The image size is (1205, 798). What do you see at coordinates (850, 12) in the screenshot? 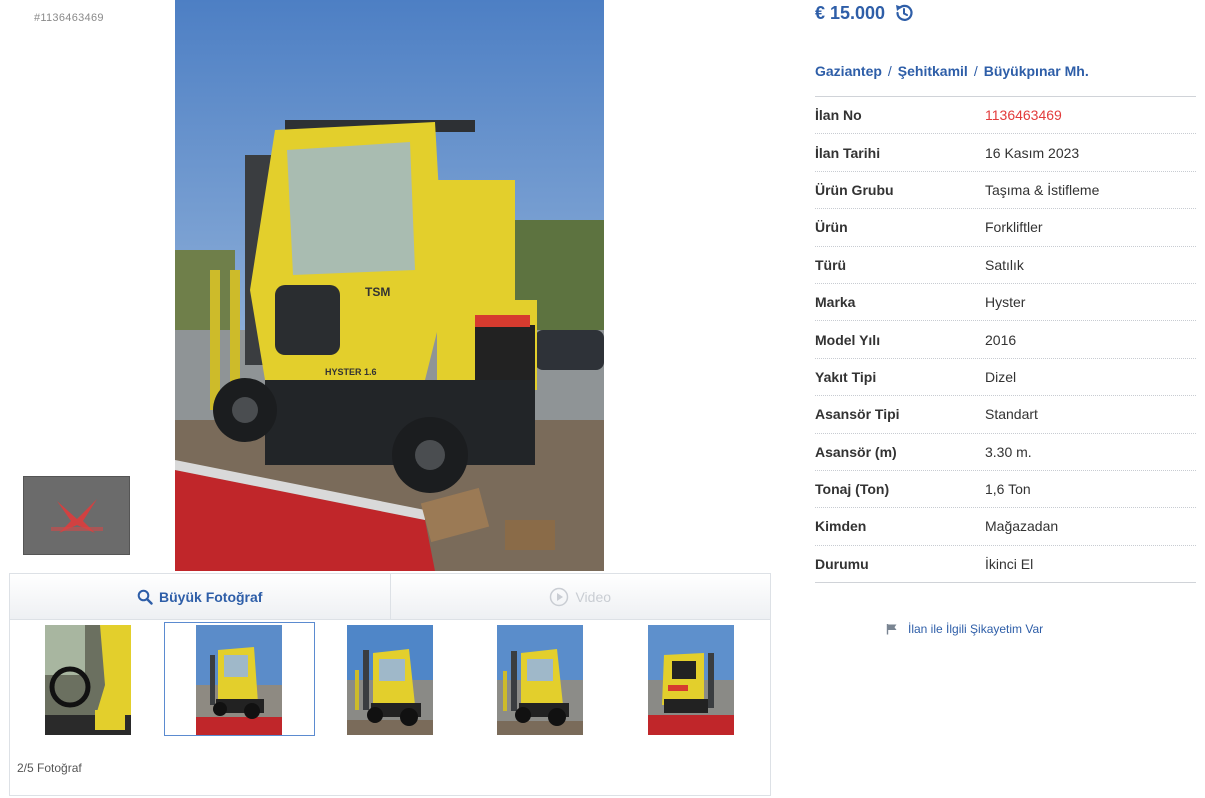
I see `price: € 15.000` at bounding box center [850, 12].